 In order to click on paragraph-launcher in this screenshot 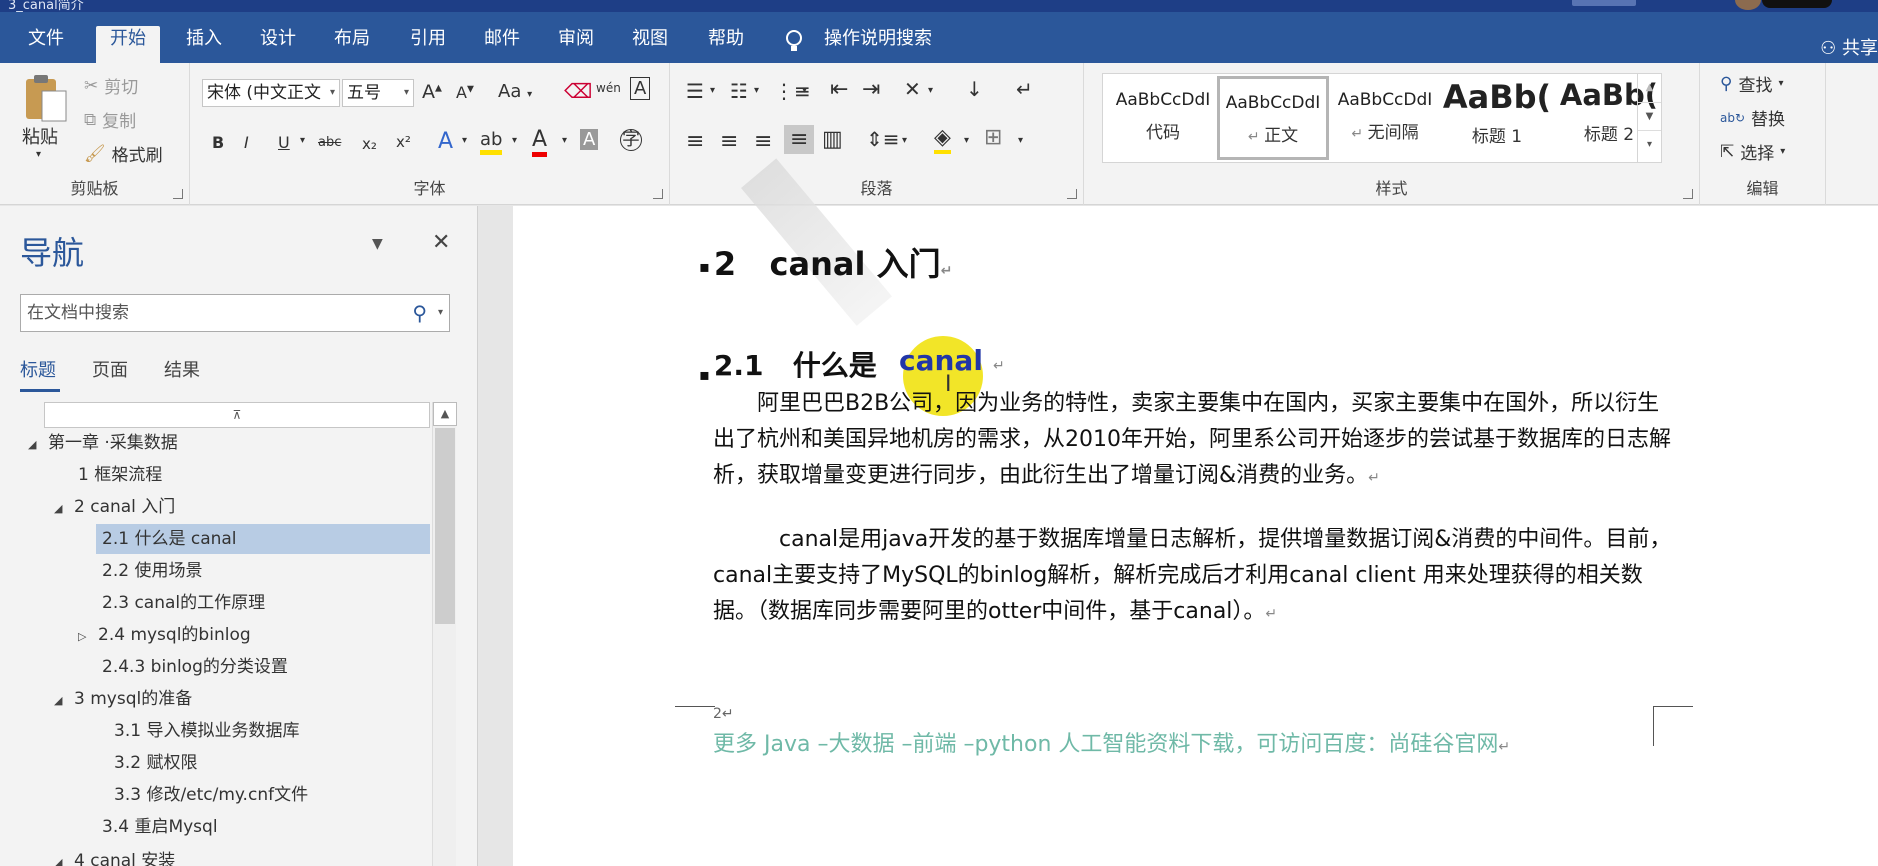, I will do `click(1072, 194)`.